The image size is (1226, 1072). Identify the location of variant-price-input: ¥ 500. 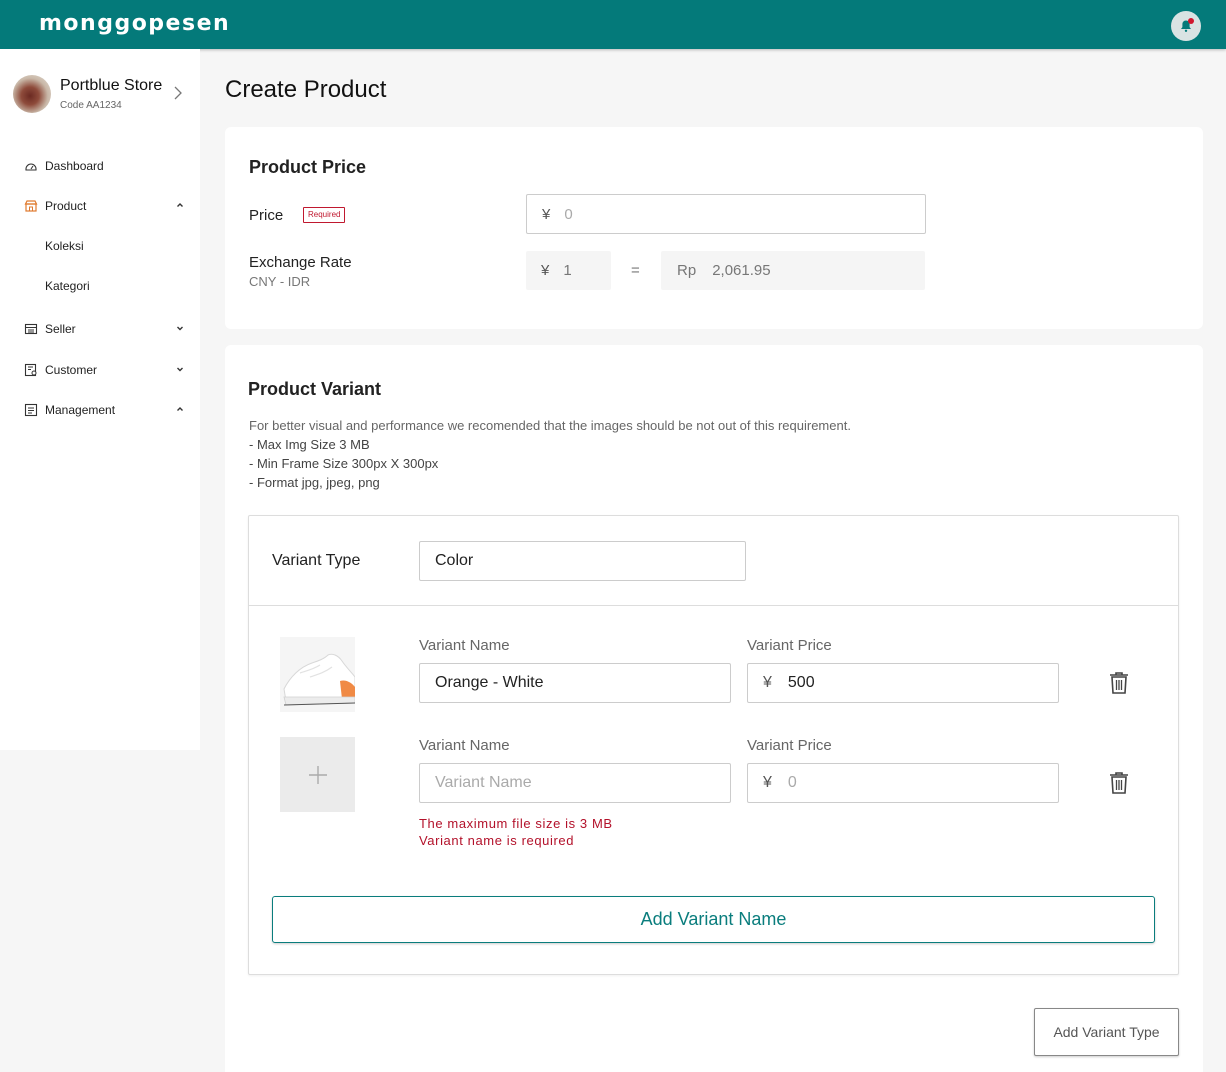
(903, 683).